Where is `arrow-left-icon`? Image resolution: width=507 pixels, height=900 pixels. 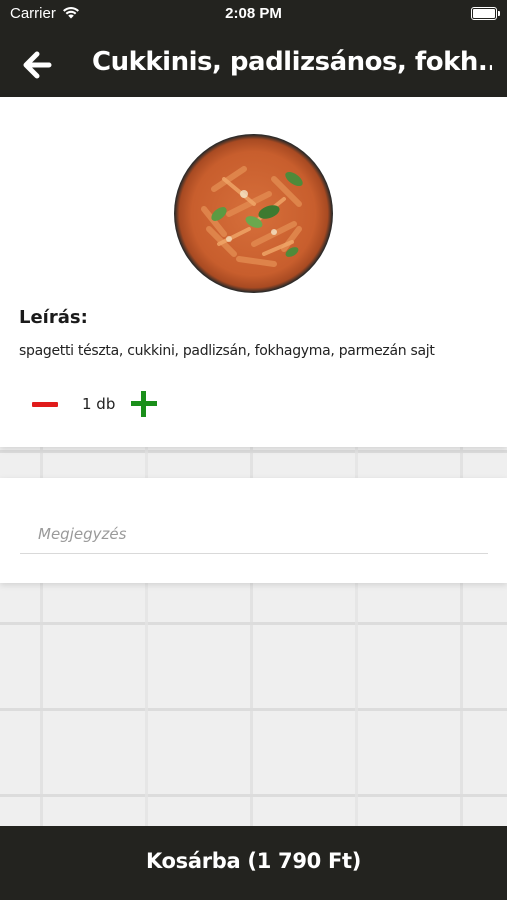 arrow-left-icon is located at coordinates (37, 65).